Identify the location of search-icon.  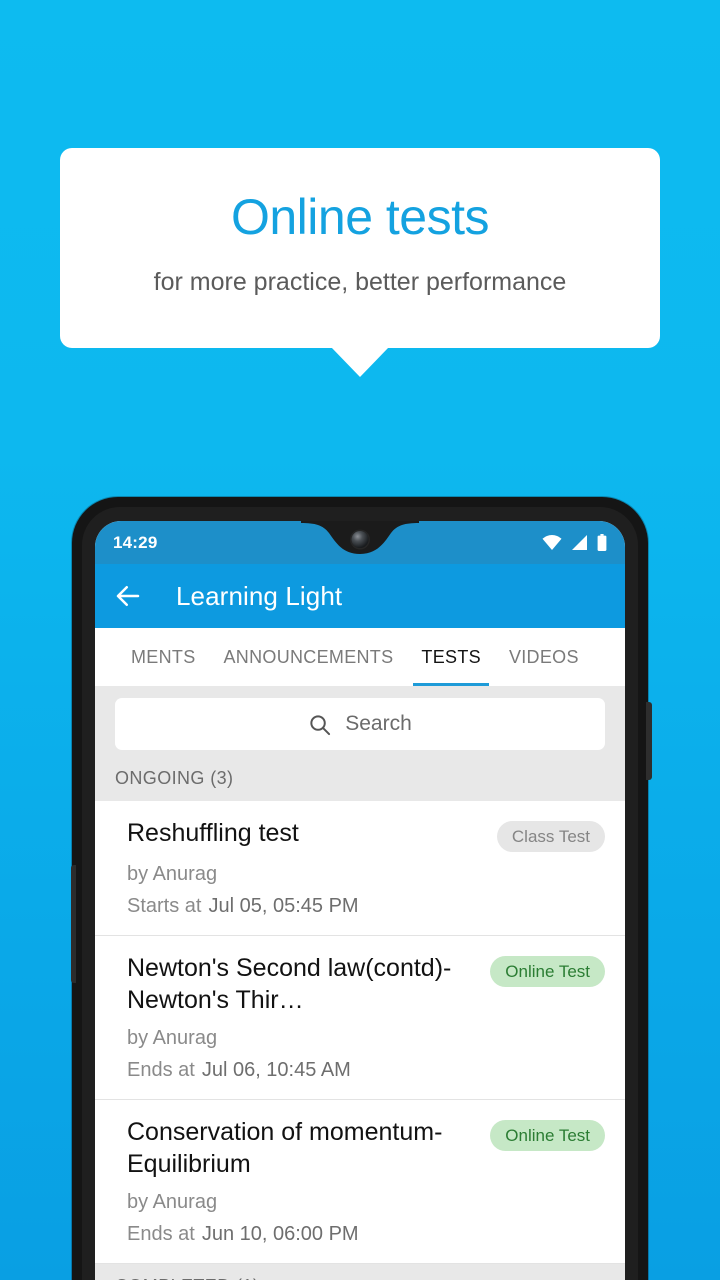
(320, 724).